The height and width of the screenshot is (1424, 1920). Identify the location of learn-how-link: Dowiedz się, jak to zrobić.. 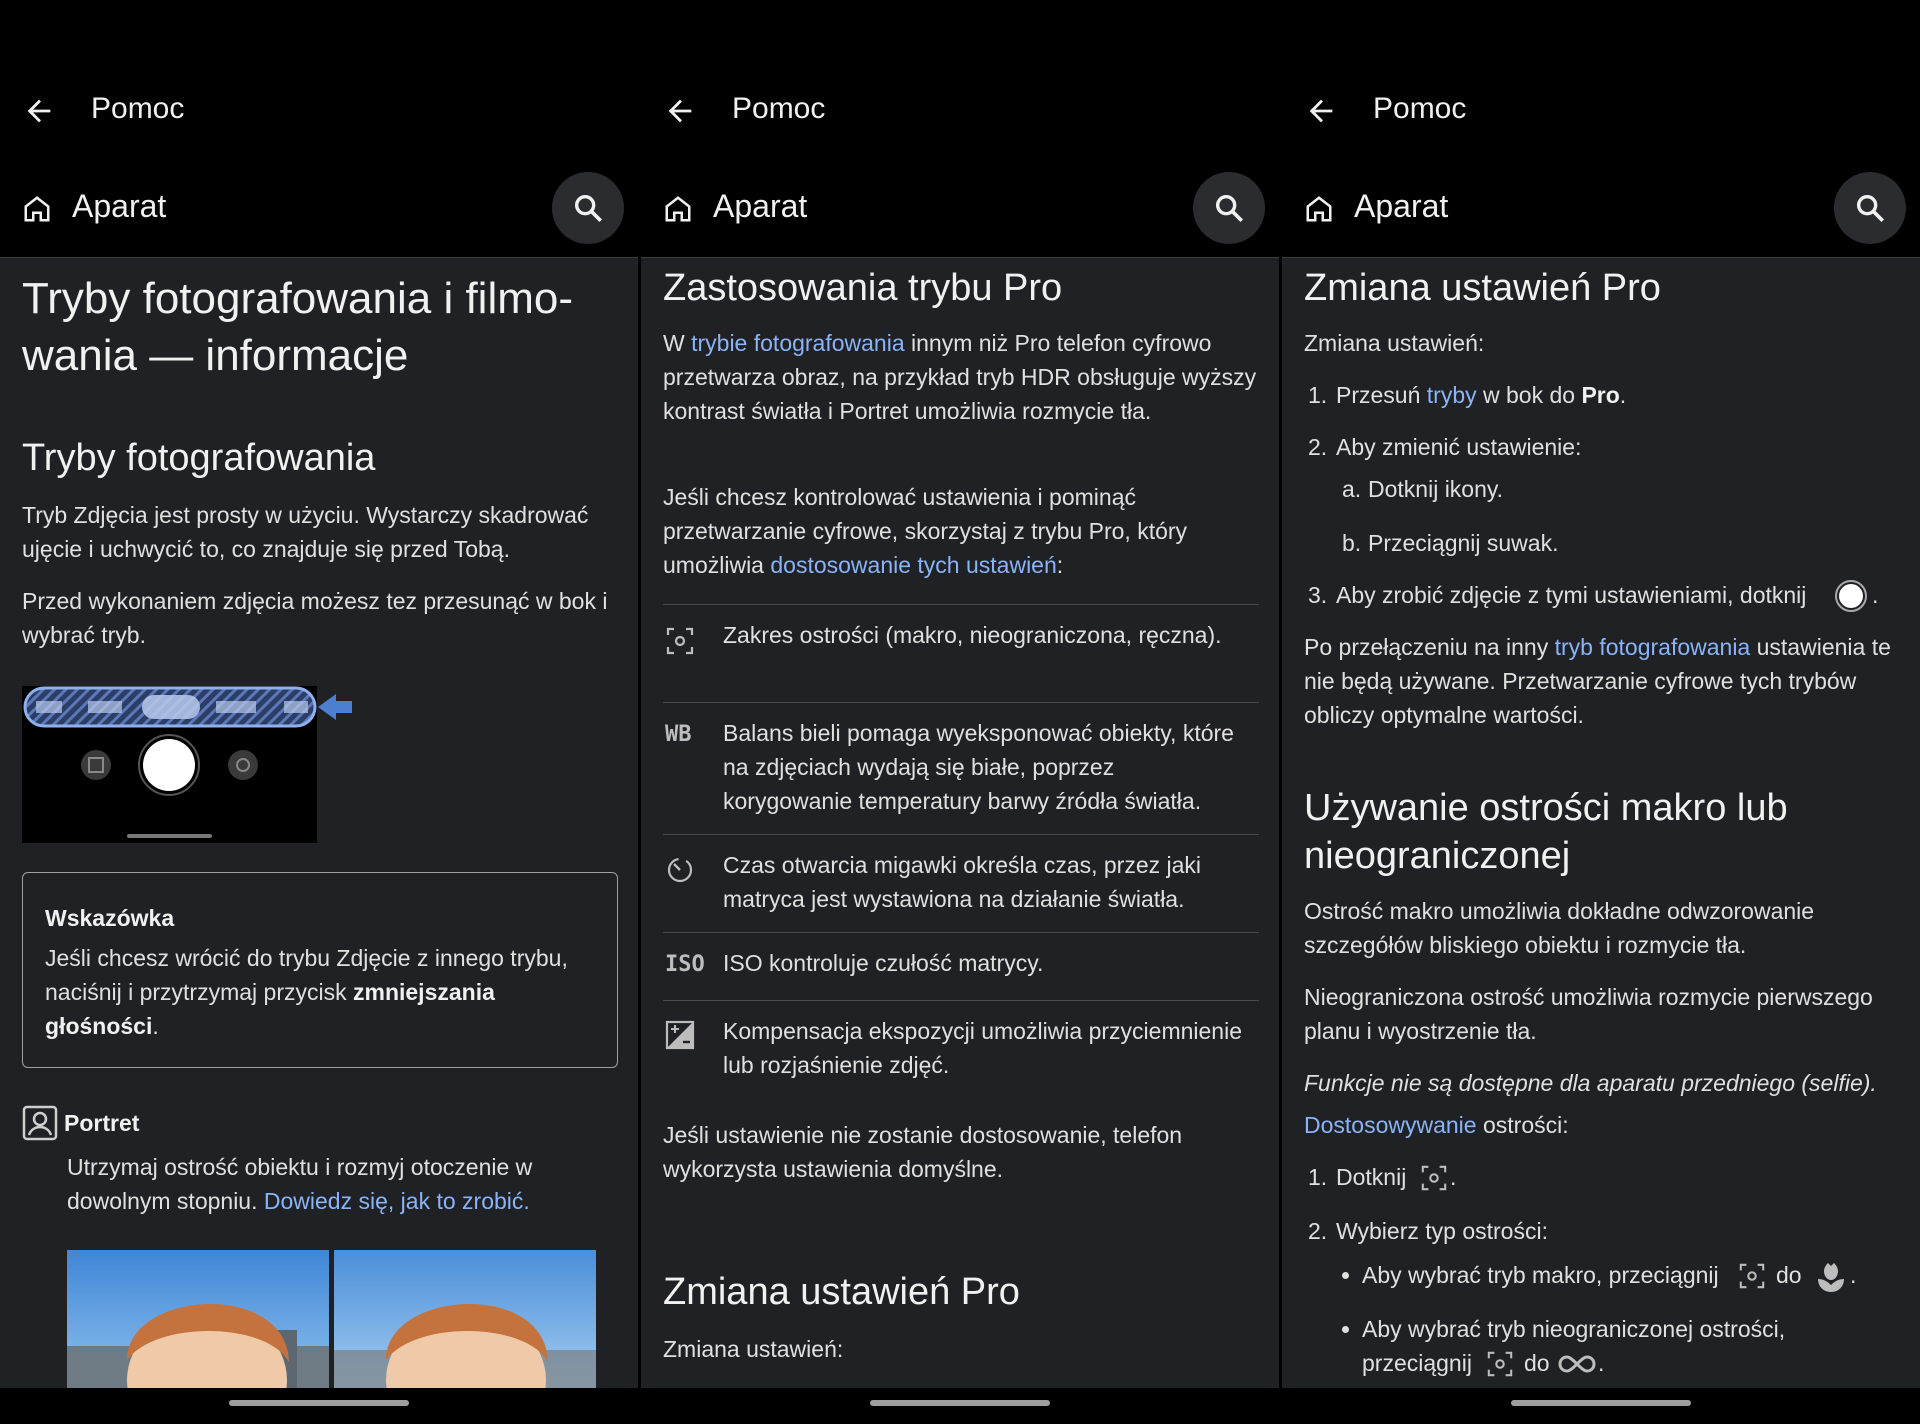
(397, 1201).